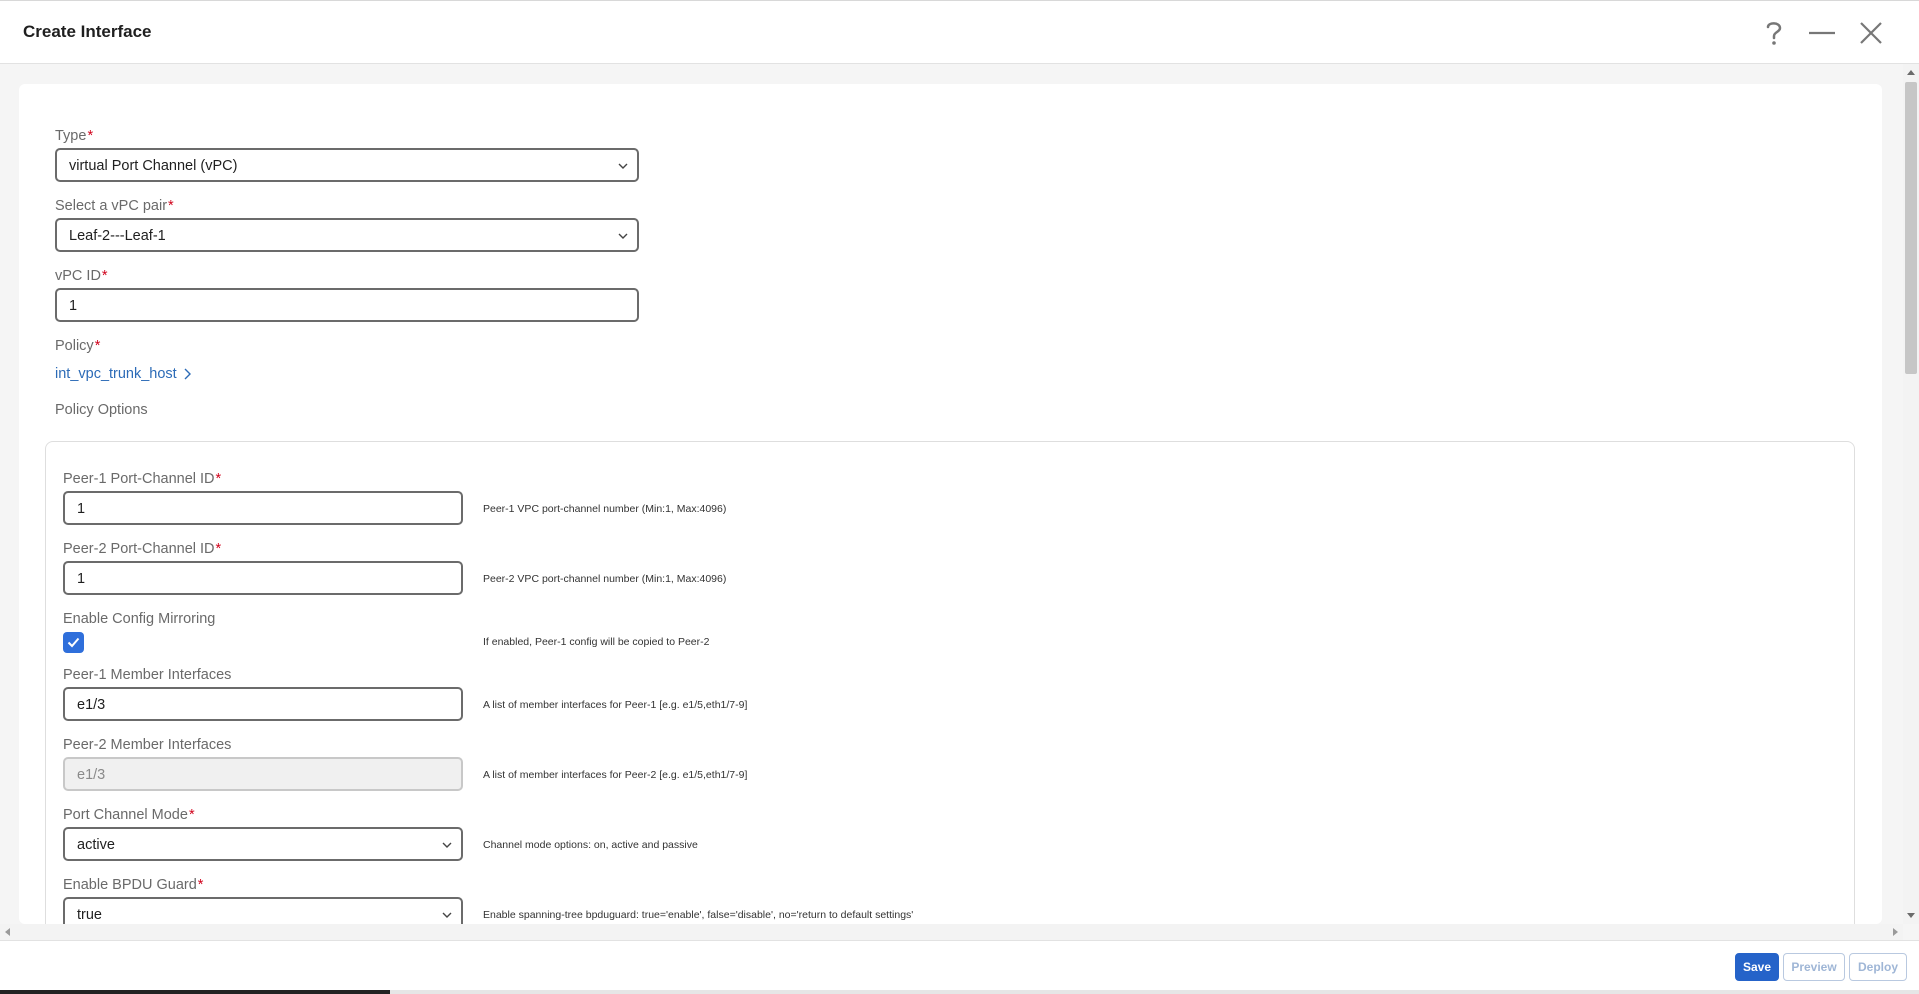  What do you see at coordinates (263, 578) in the screenshot?
I see `peer2-pc-id-input: 1` at bounding box center [263, 578].